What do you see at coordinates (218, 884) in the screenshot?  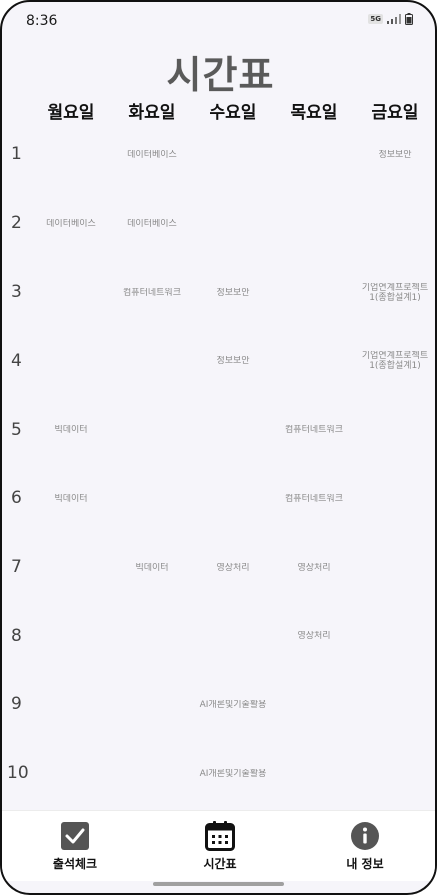 I see `home-indicator` at bounding box center [218, 884].